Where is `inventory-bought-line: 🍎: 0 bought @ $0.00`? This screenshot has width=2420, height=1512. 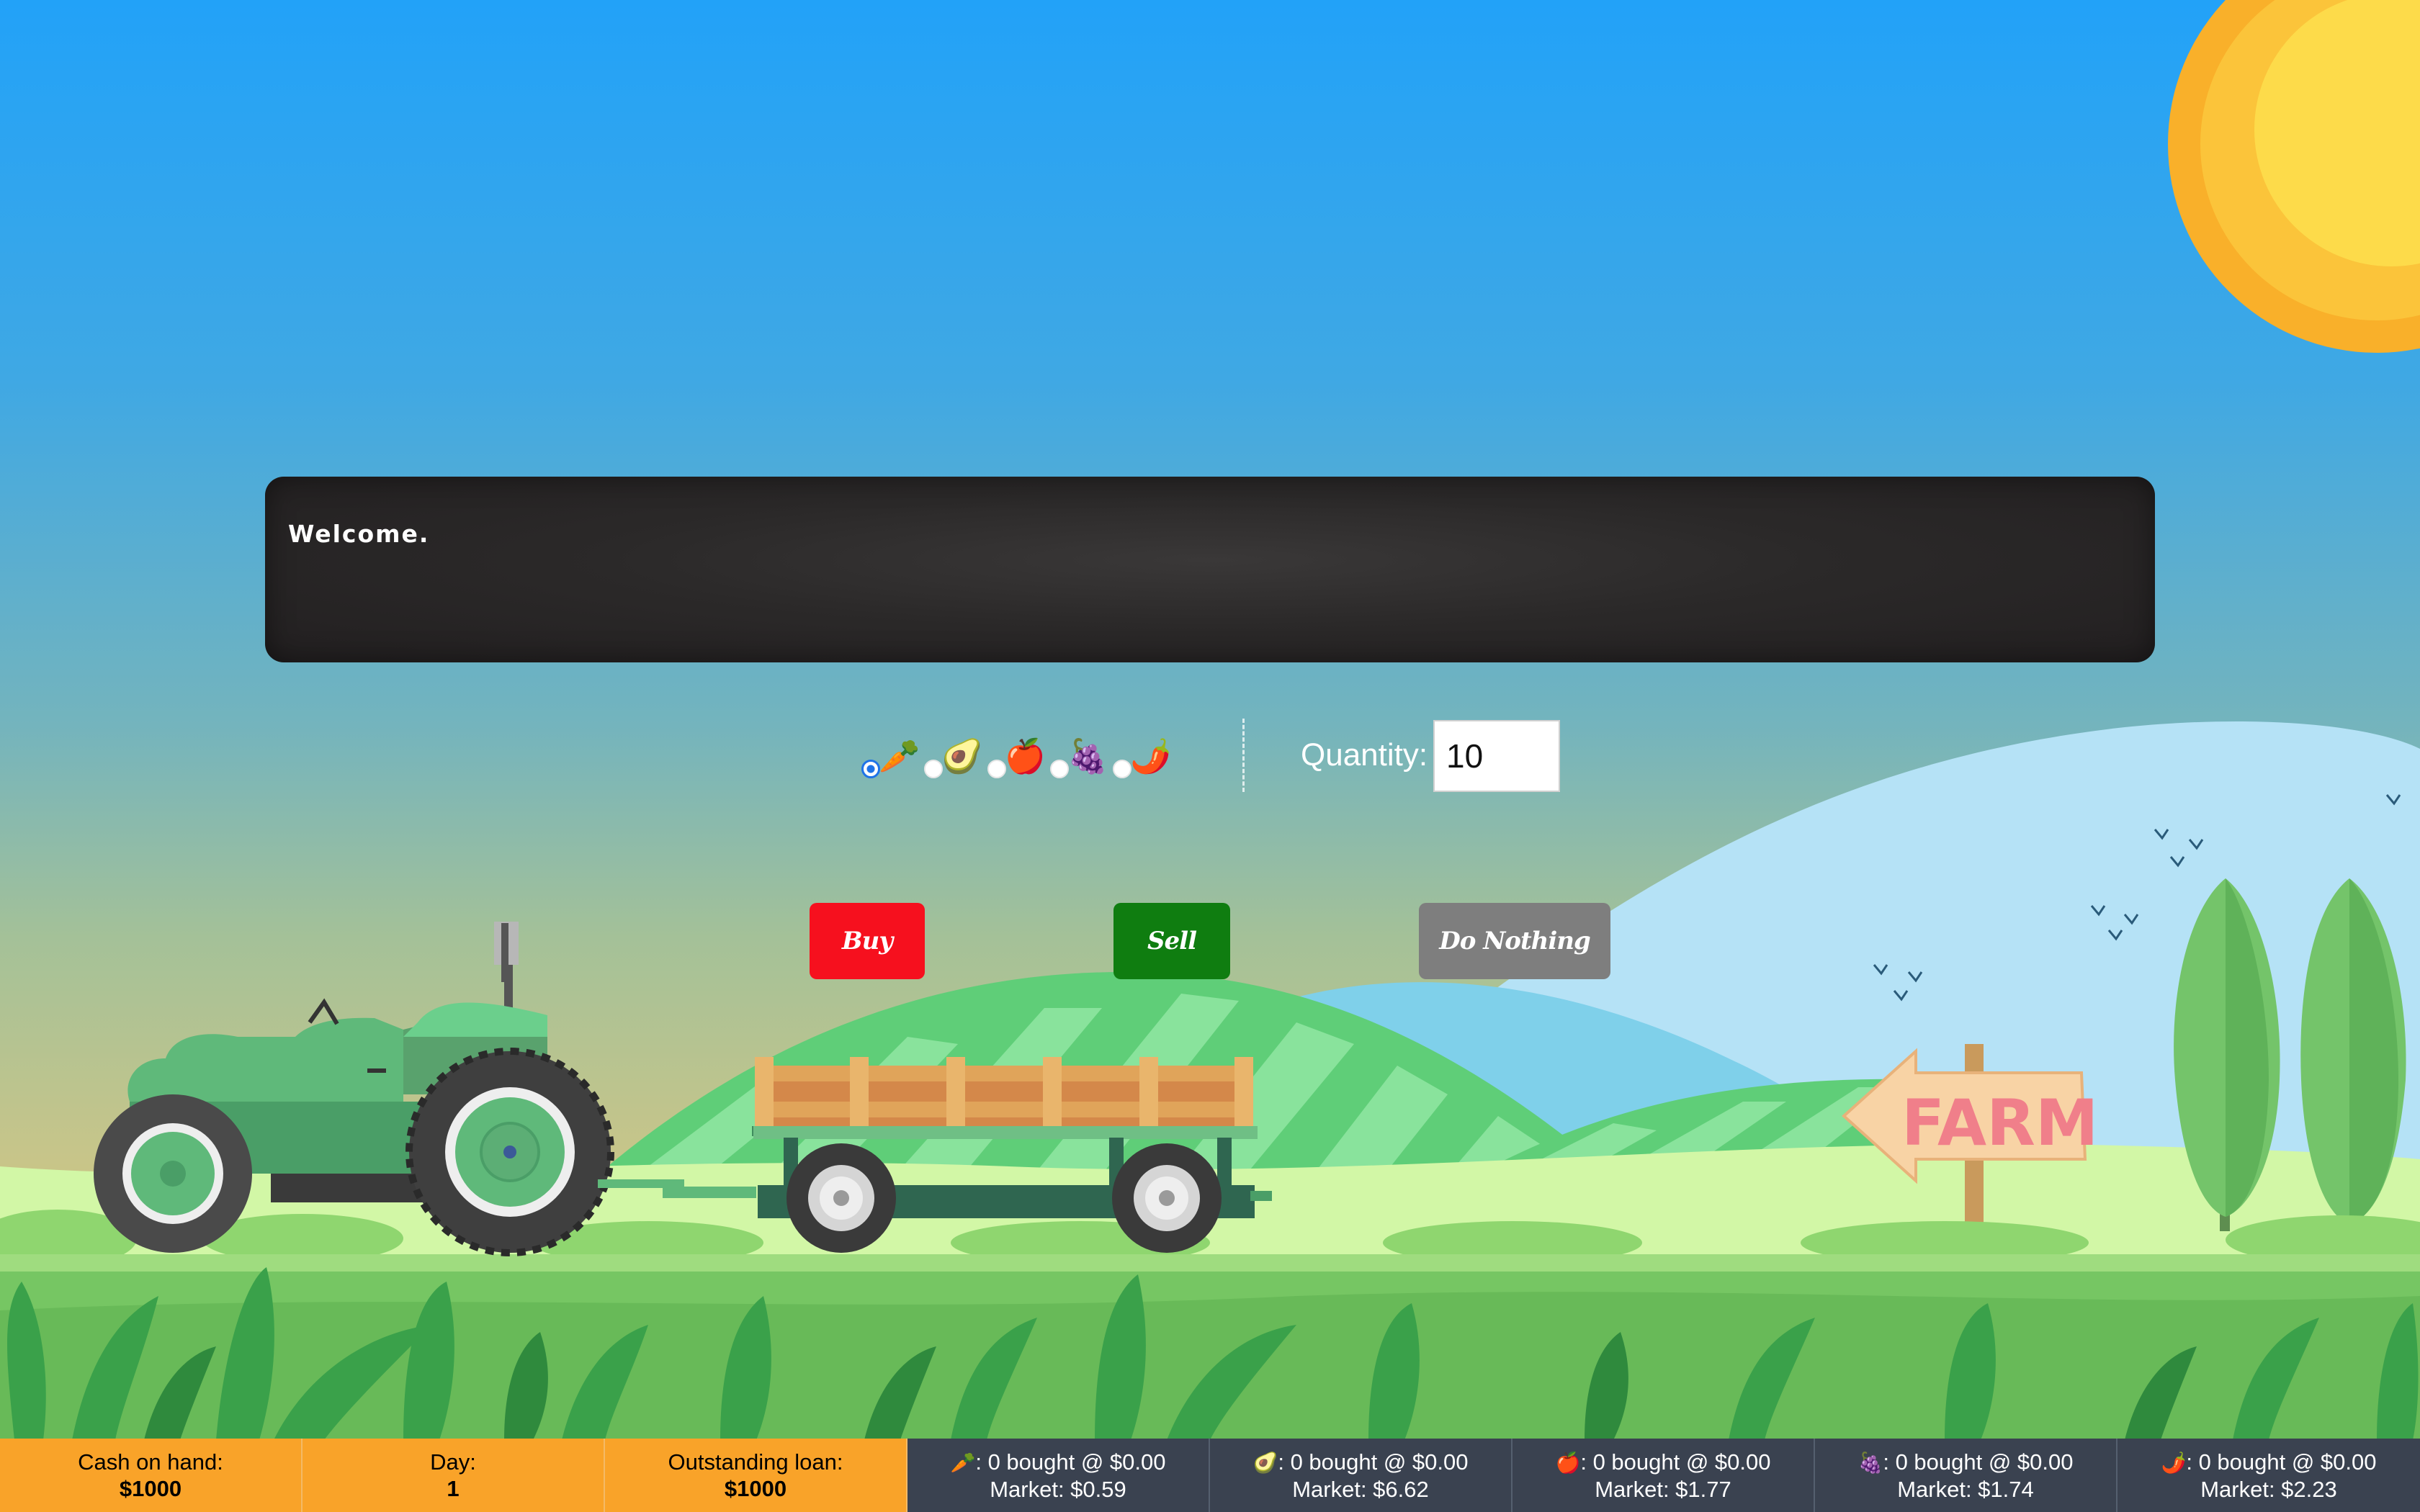
inventory-bought-line: 🍎: 0 bought @ $0.00 is located at coordinates (1663, 1462).